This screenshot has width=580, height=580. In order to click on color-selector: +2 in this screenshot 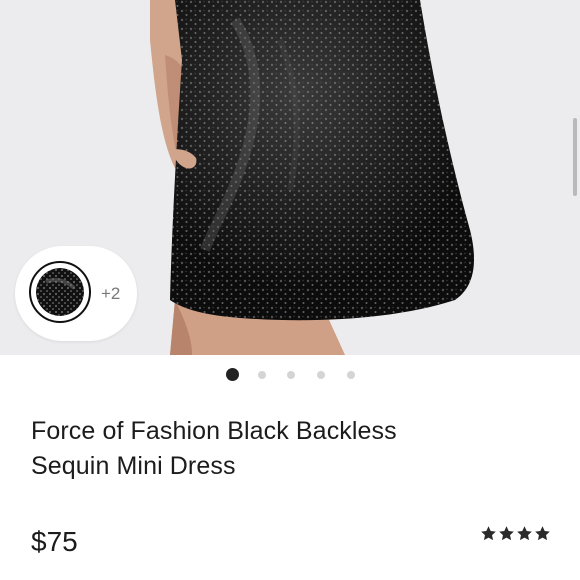, I will do `click(76, 293)`.